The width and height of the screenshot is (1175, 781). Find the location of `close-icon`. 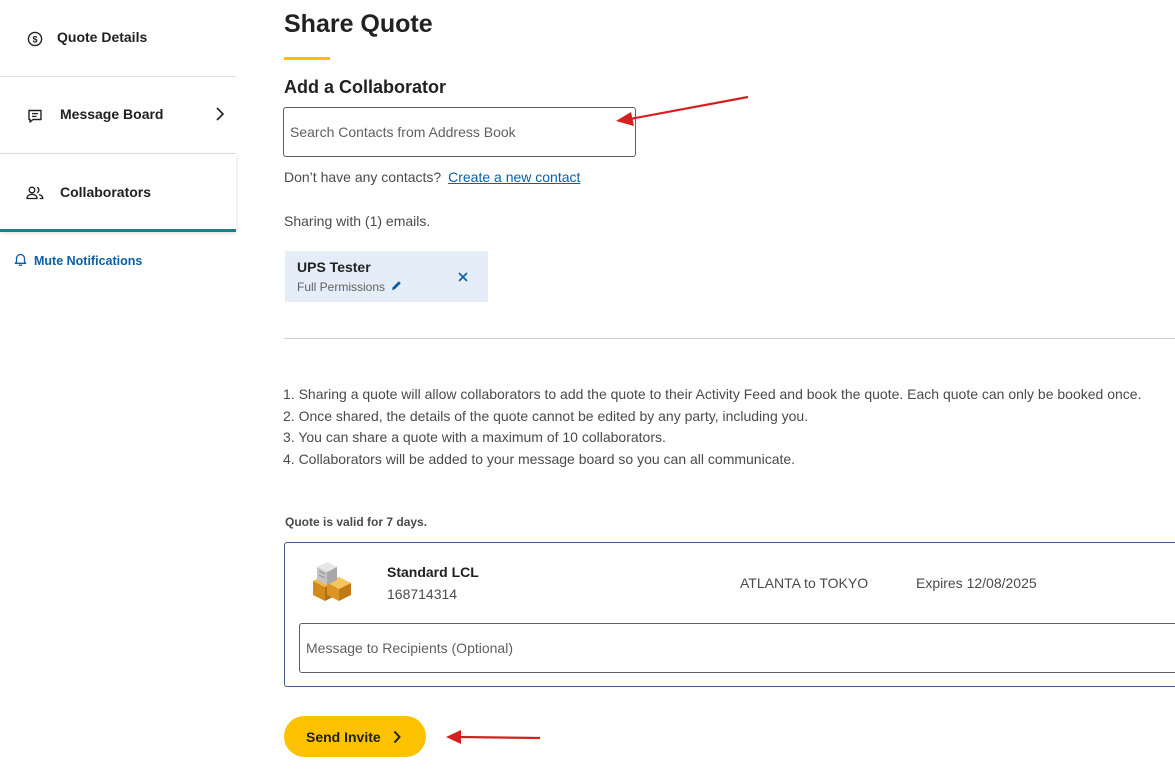

close-icon is located at coordinates (463, 277).